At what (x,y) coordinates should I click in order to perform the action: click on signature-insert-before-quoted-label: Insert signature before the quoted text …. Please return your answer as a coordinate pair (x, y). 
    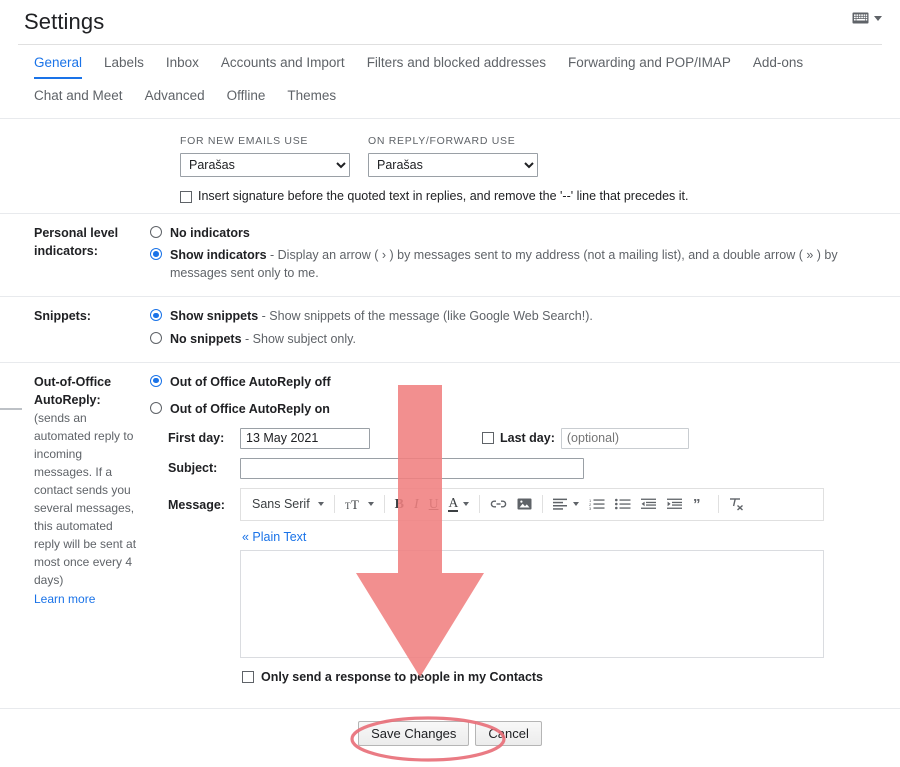
    Looking at the image, I should click on (443, 196).